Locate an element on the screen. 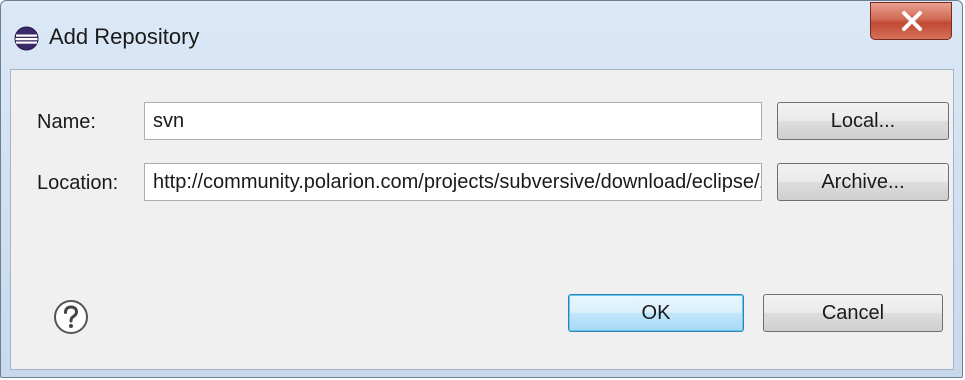  close-x-icon is located at coordinates (912, 21).